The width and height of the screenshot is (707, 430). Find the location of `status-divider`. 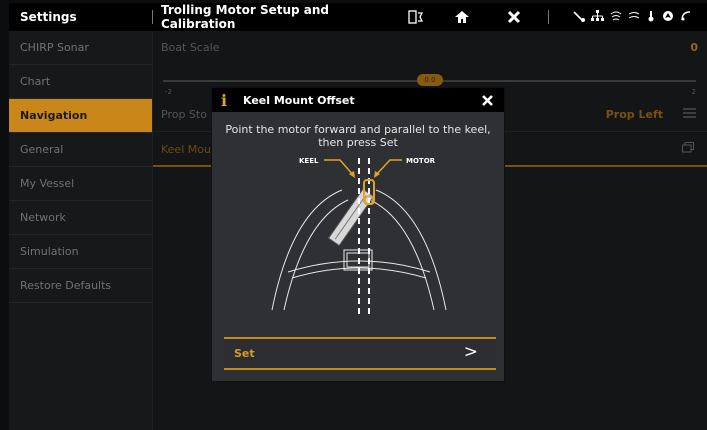

status-divider is located at coordinates (548, 17).